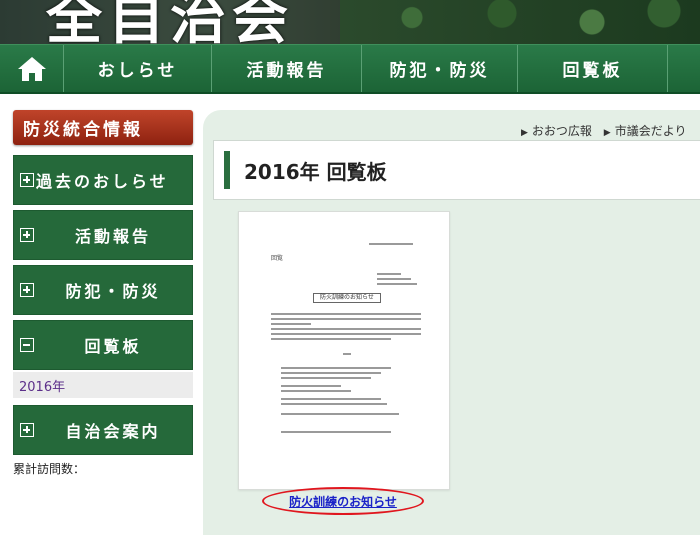 Image resolution: width=700 pixels, height=535 pixels. I want to click on link-otsu-koho: おおつ広報, so click(562, 131).